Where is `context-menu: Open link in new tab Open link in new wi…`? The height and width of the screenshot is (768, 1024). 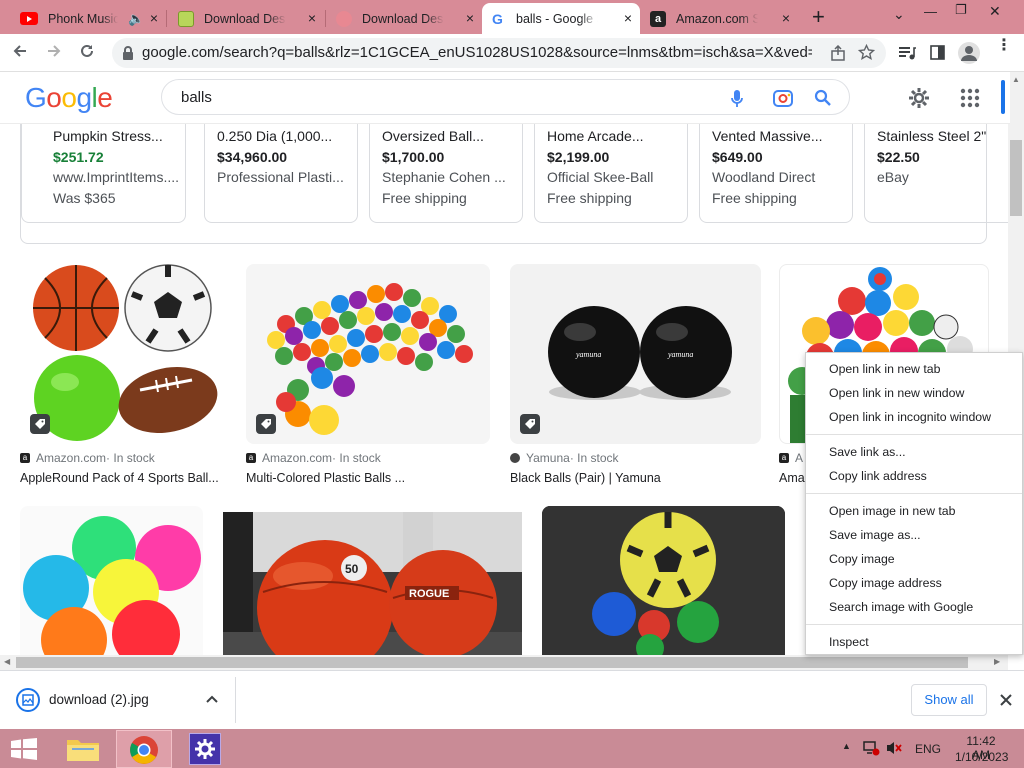 context-menu: Open link in new tab Open link in new wi… is located at coordinates (914, 503).